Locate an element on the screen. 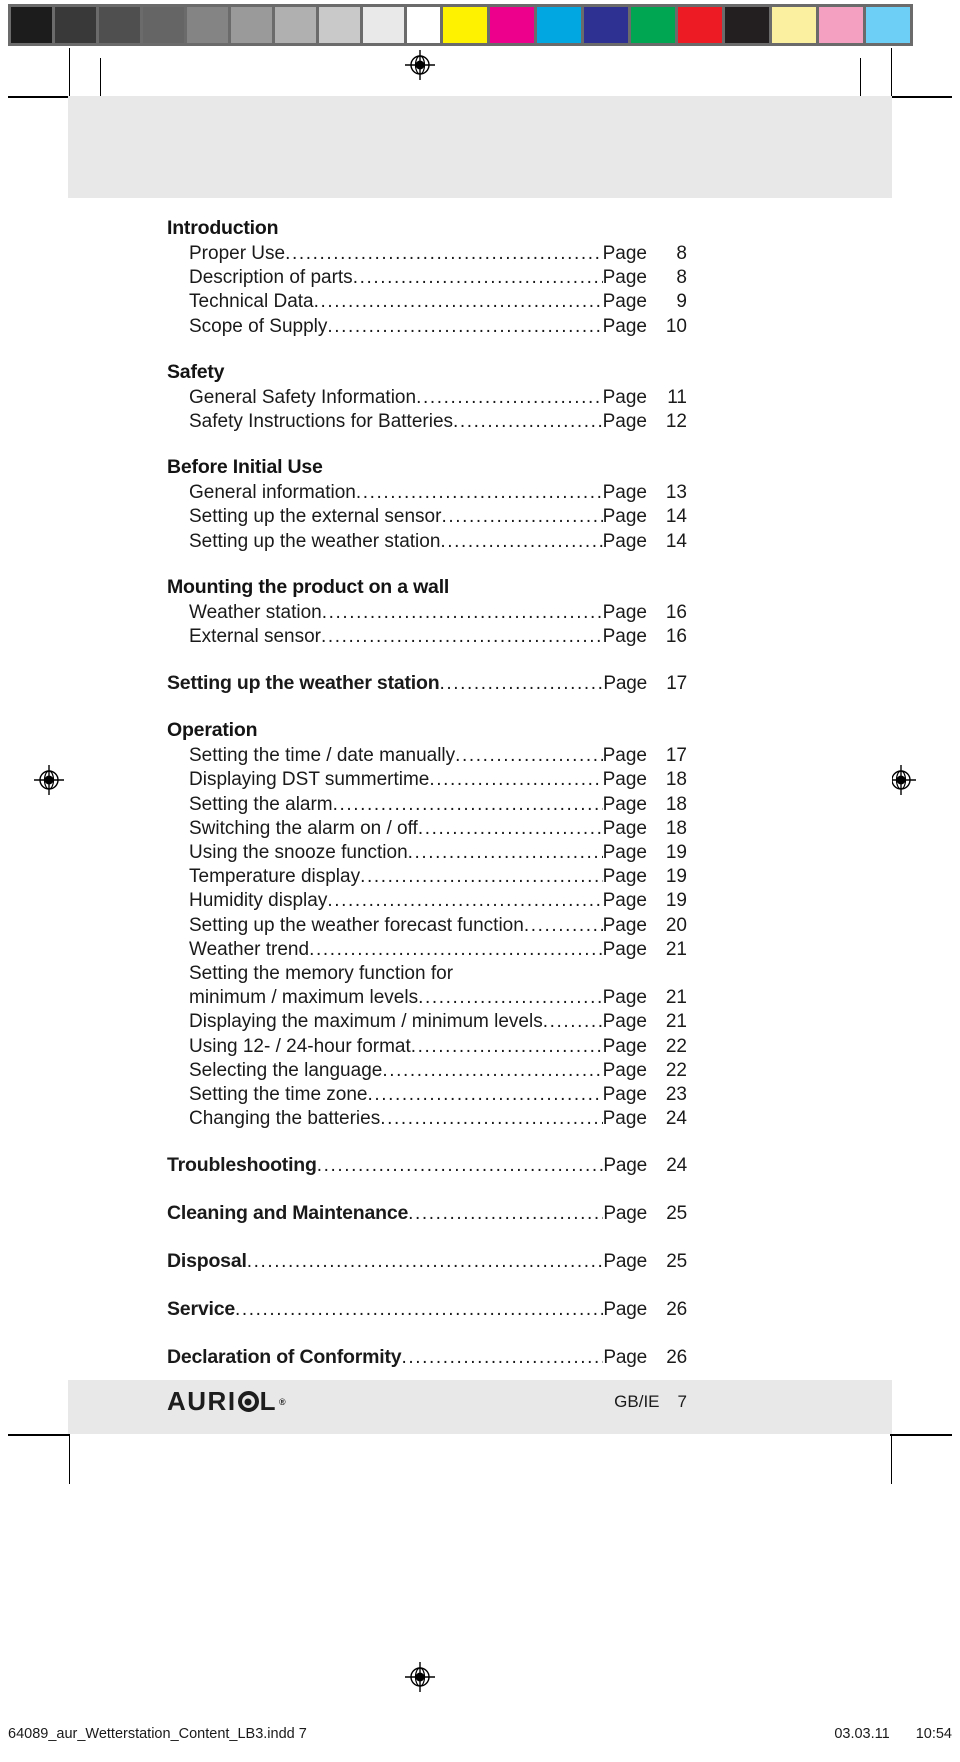 The height and width of the screenshot is (1762, 960). toc-entry: Humidity display Page 19 is located at coordinates (427, 901).